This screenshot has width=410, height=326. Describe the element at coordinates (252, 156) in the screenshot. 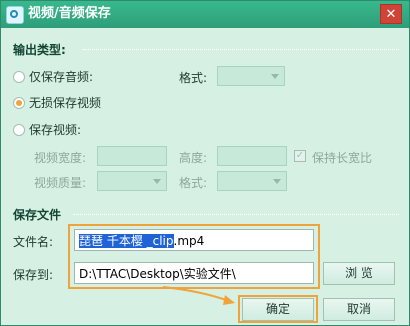

I see `height-input` at that location.